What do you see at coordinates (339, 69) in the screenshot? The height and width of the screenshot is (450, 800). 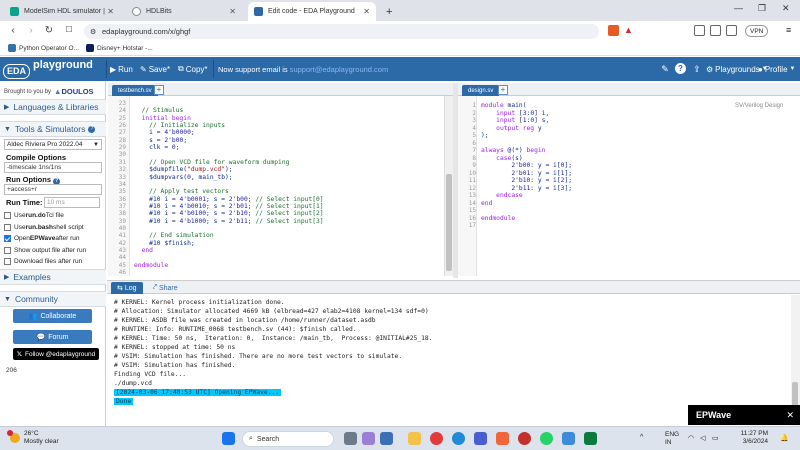 I see `support-email-link: support@edaplayground.com` at bounding box center [339, 69].